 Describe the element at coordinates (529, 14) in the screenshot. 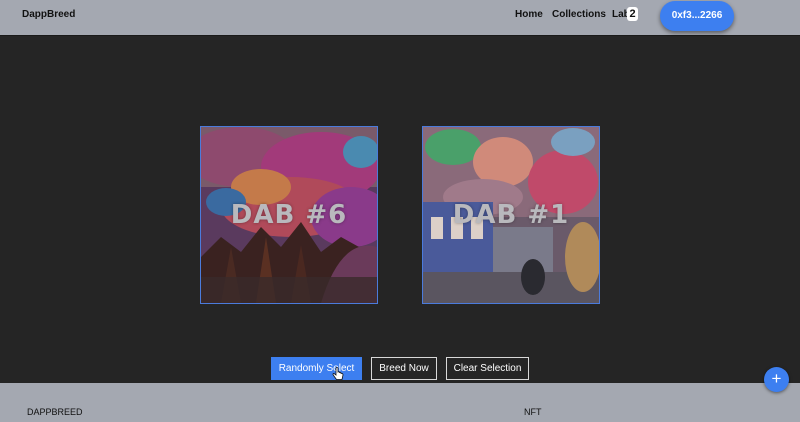

I see `nav-home: Home` at that location.